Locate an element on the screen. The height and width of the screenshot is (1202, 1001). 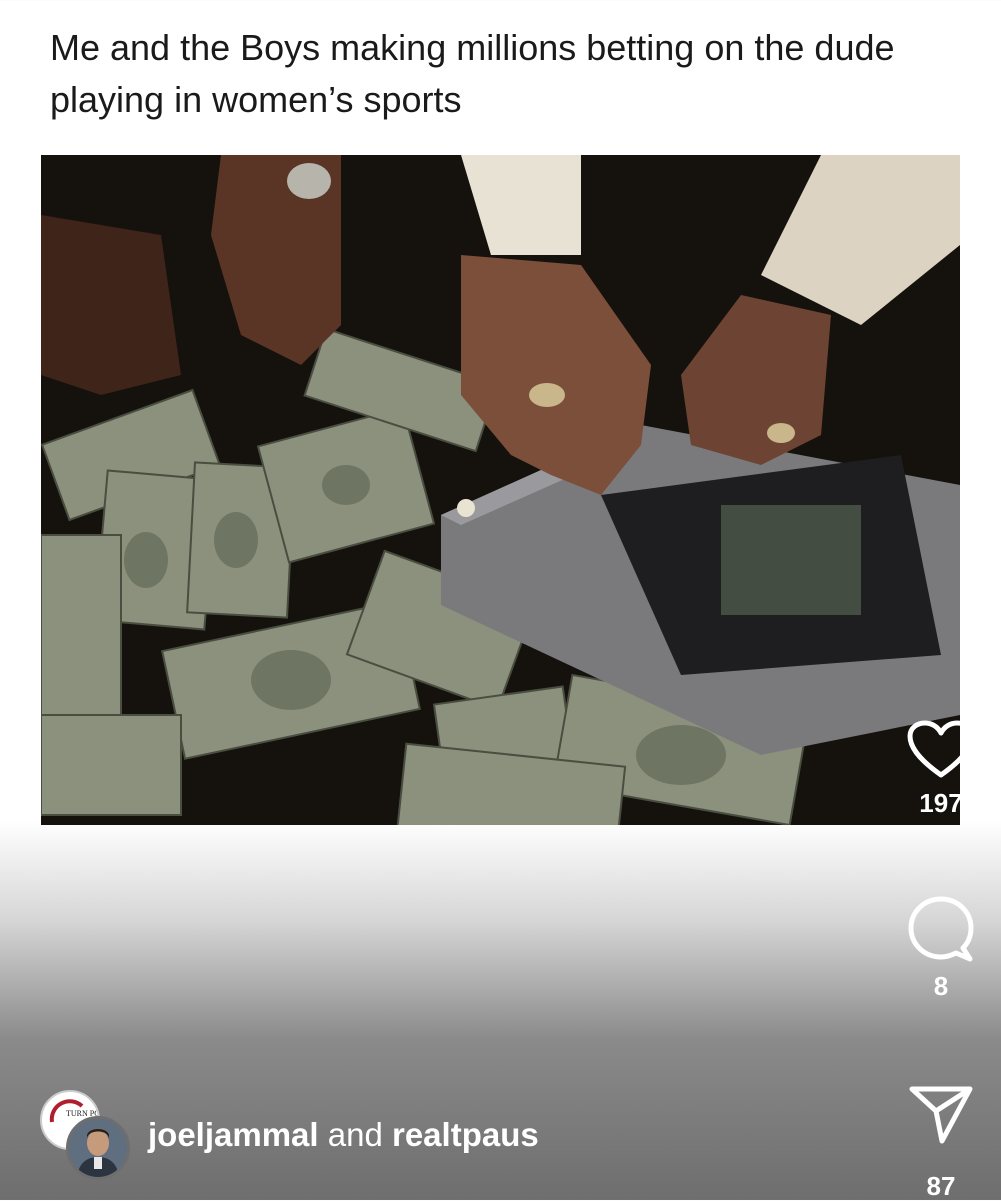
comment-icon is located at coordinates (941, 929).